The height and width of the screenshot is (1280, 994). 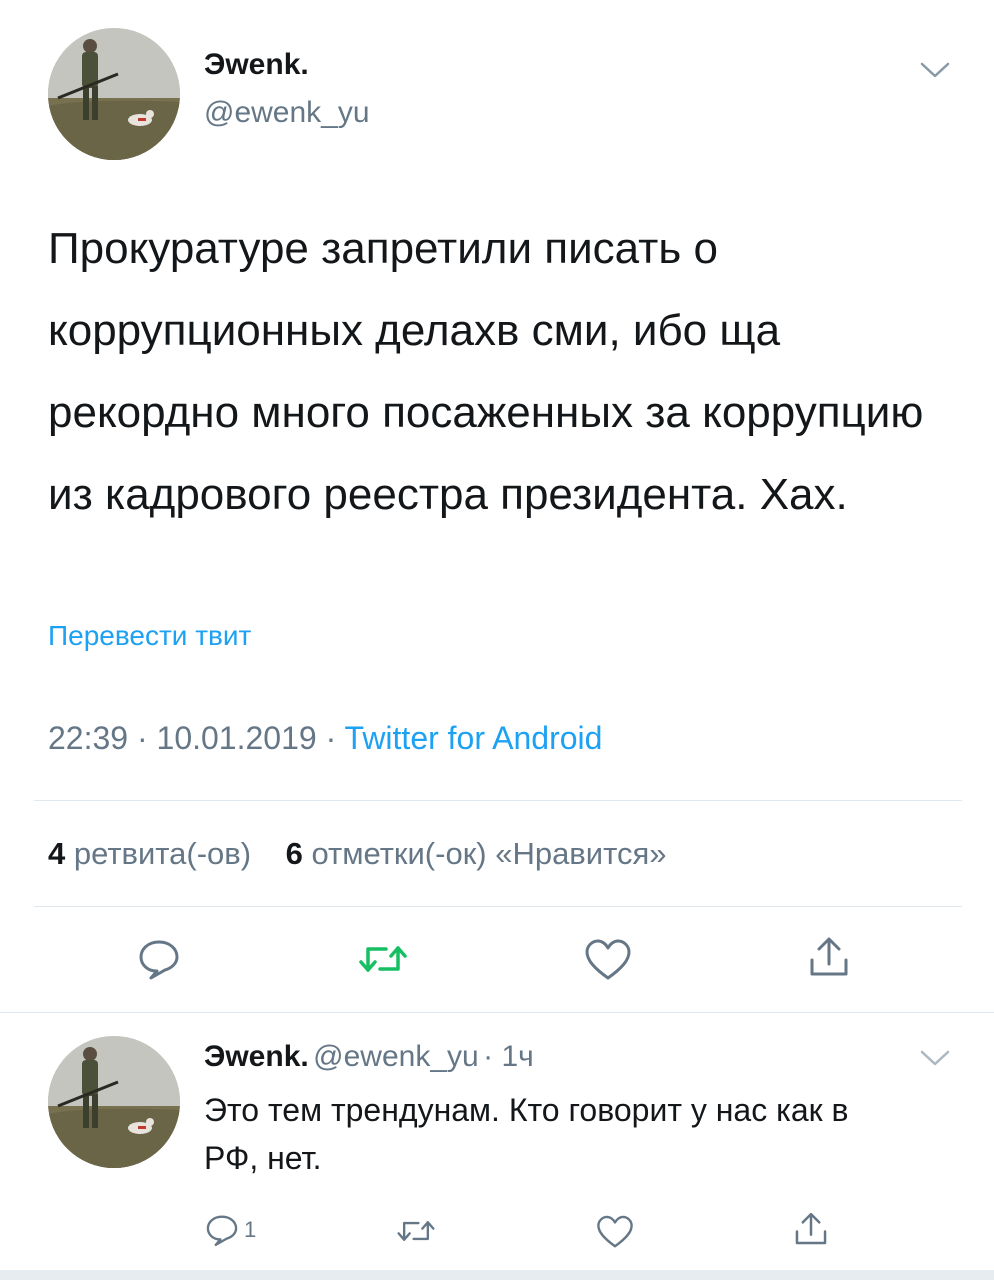 I want to click on reply-header: Эwenk. @ewenk_yu · 1ч, so click(x=369, y=1057).